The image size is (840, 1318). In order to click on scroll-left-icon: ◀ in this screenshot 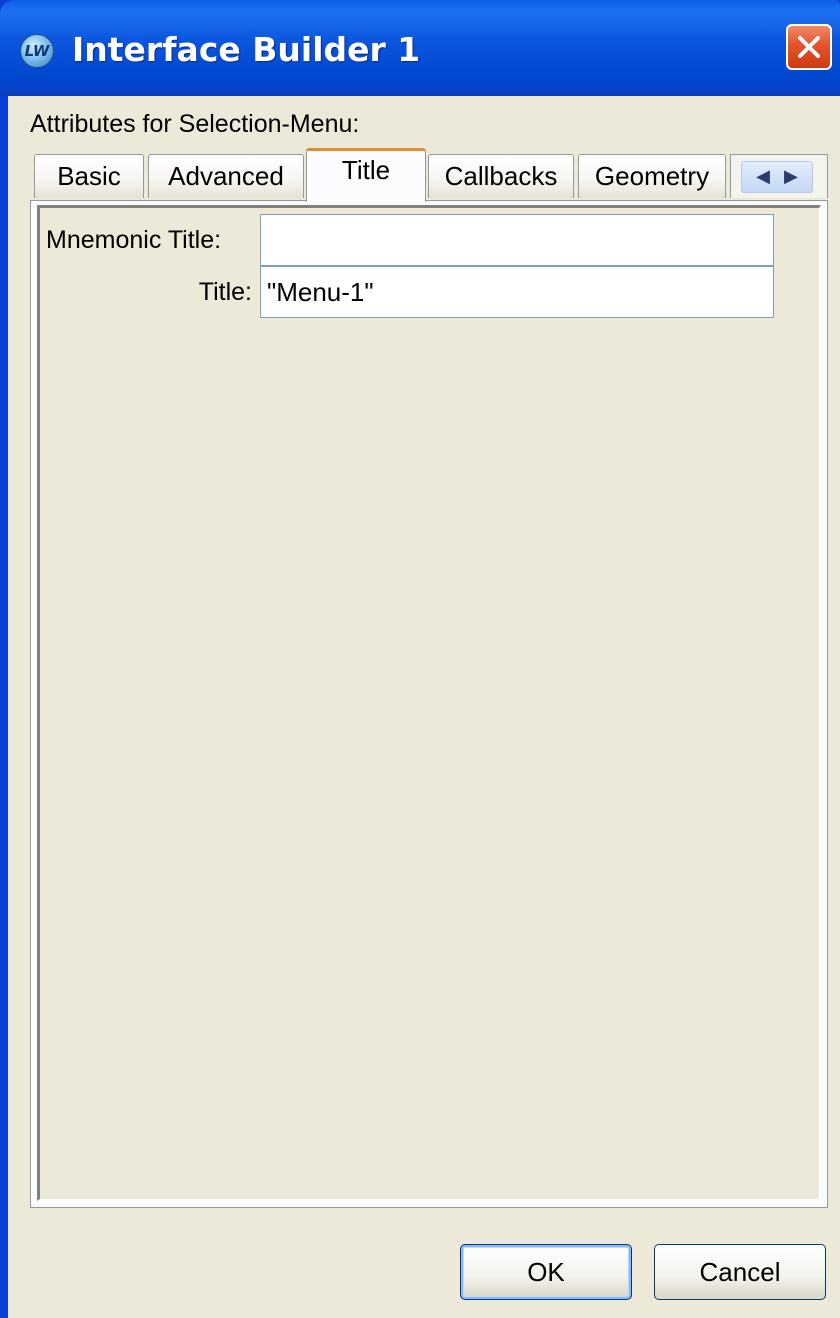, I will do `click(763, 176)`.